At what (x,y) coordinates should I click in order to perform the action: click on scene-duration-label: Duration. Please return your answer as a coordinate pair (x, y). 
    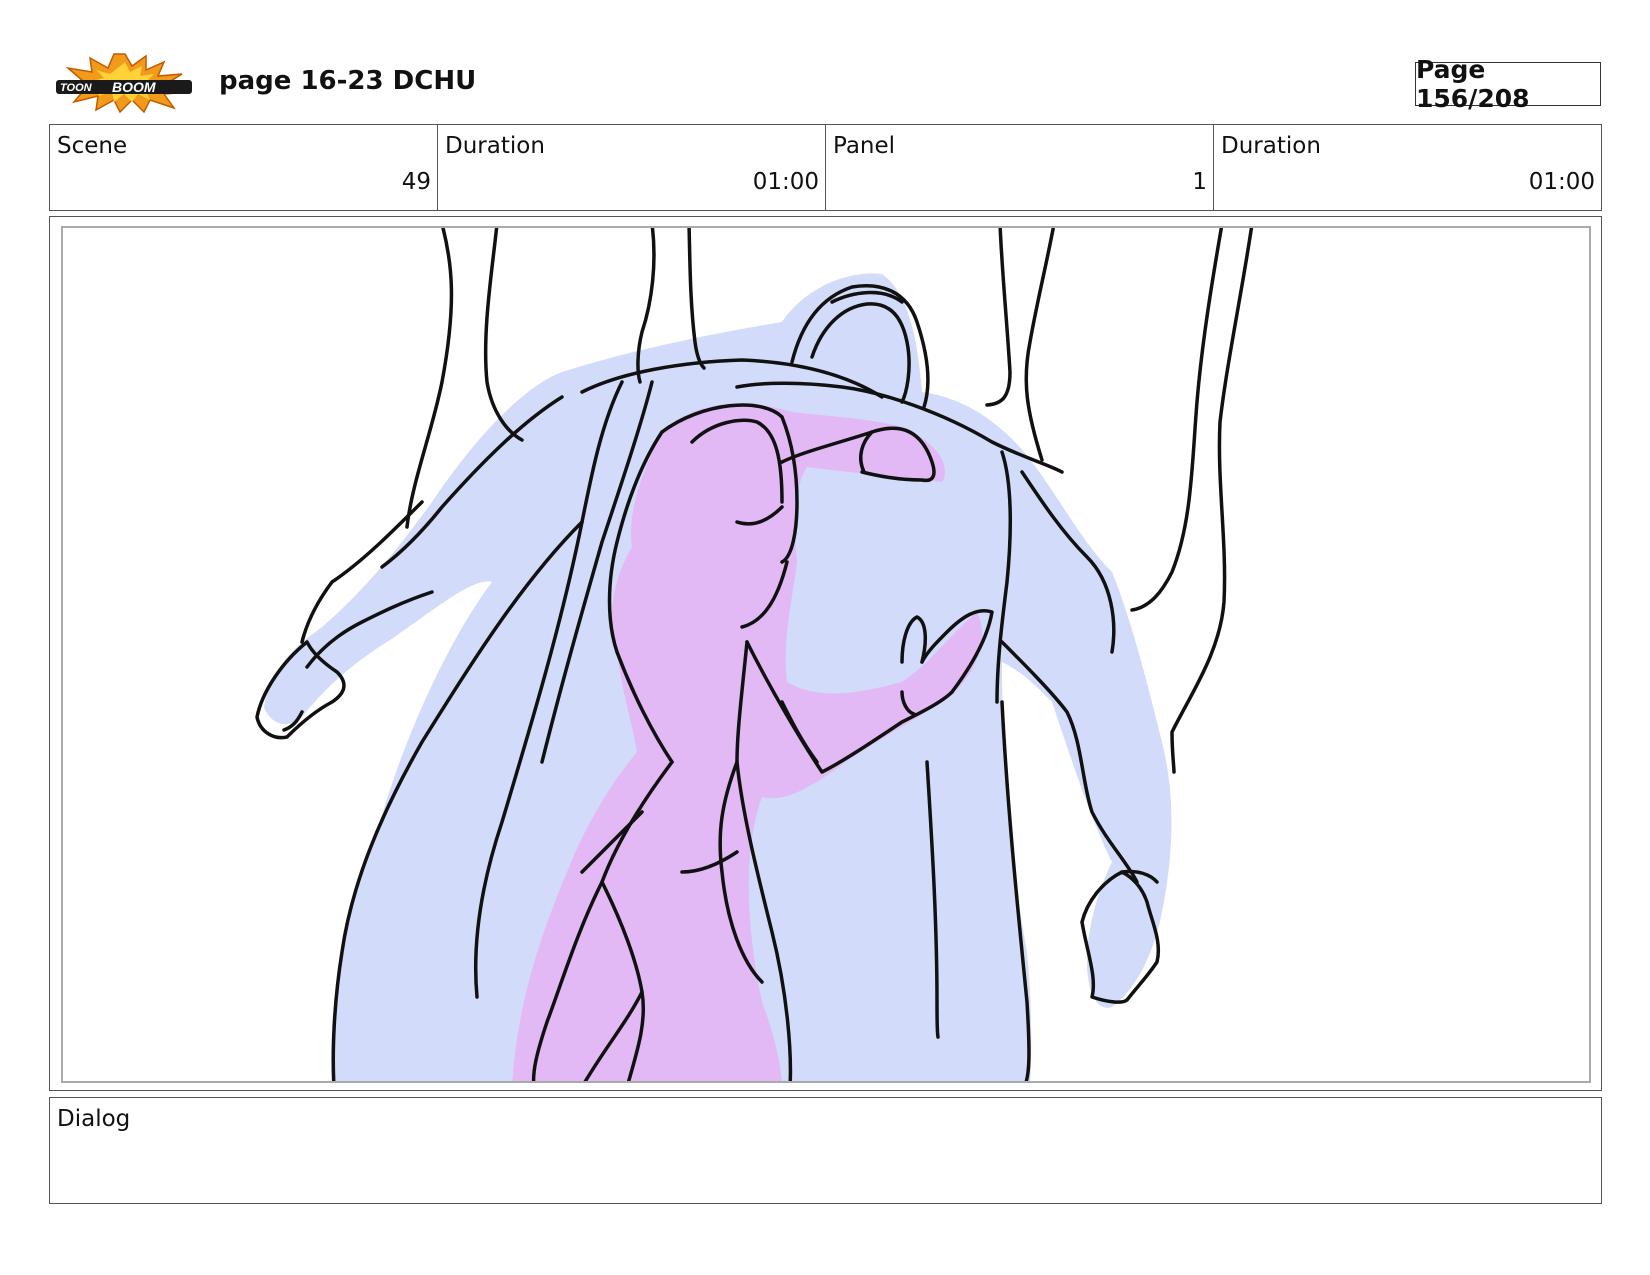
    Looking at the image, I should click on (495, 146).